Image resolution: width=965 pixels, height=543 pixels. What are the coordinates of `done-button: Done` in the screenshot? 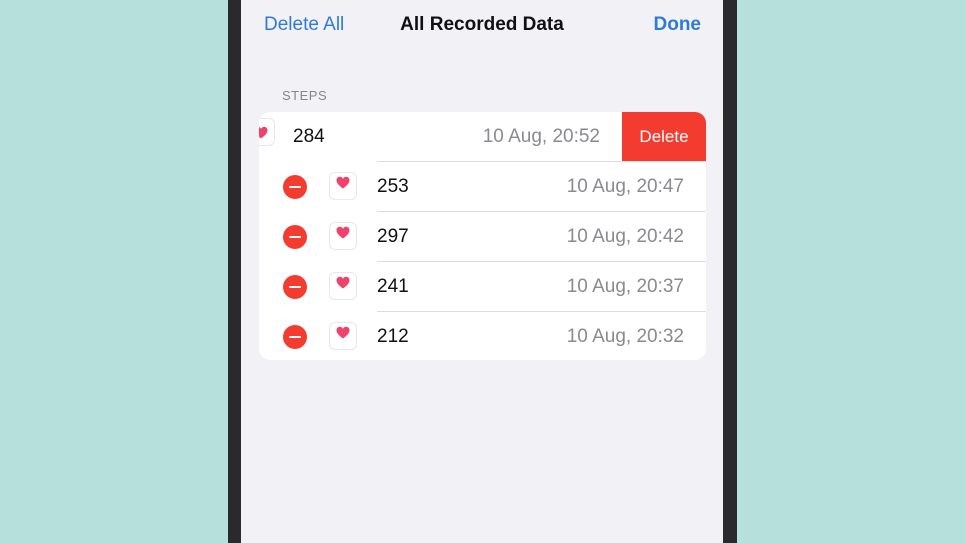 It's located at (678, 25).